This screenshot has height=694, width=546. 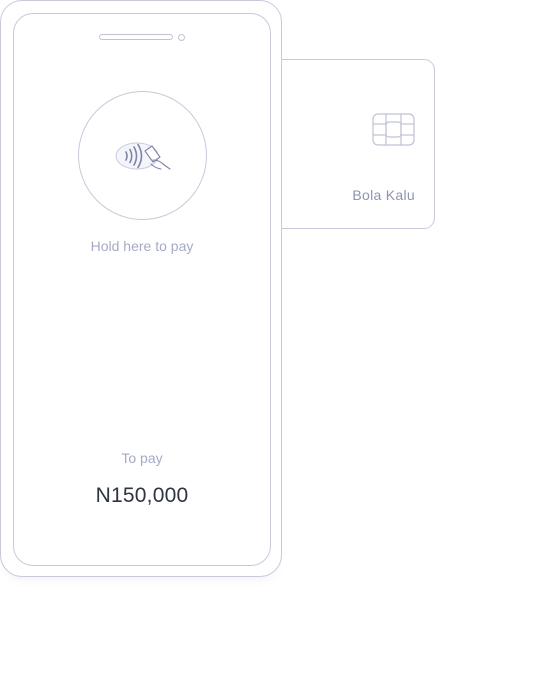 What do you see at coordinates (181, 37) in the screenshot?
I see `phone-camera` at bounding box center [181, 37].